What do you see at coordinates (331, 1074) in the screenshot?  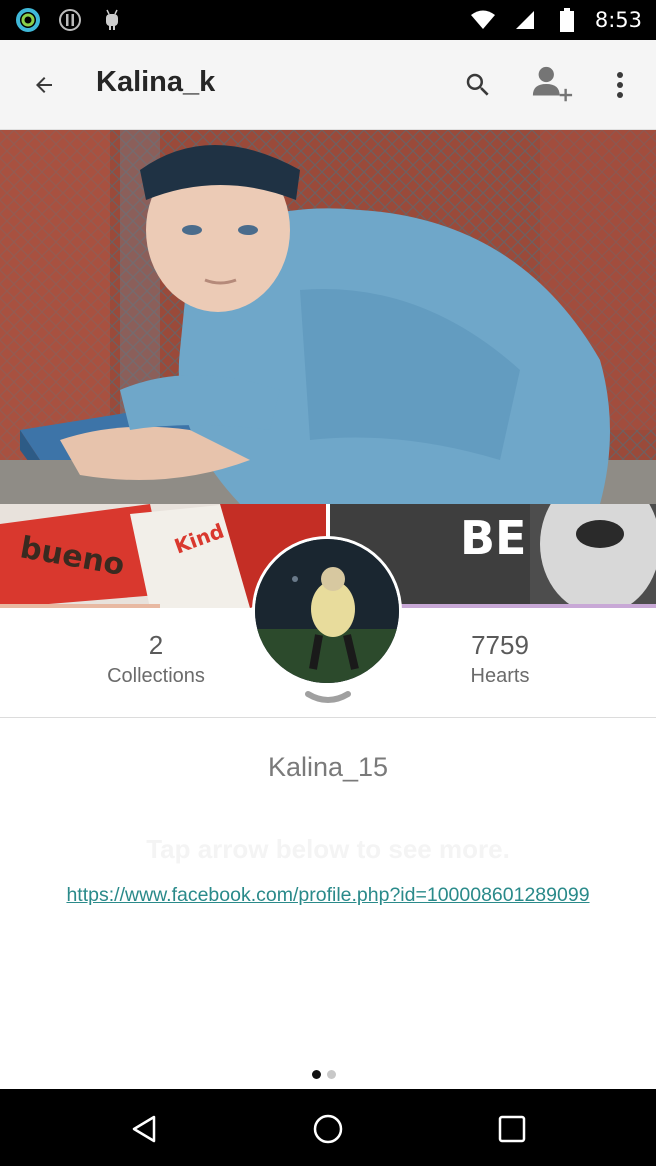 I see `page-dot` at bounding box center [331, 1074].